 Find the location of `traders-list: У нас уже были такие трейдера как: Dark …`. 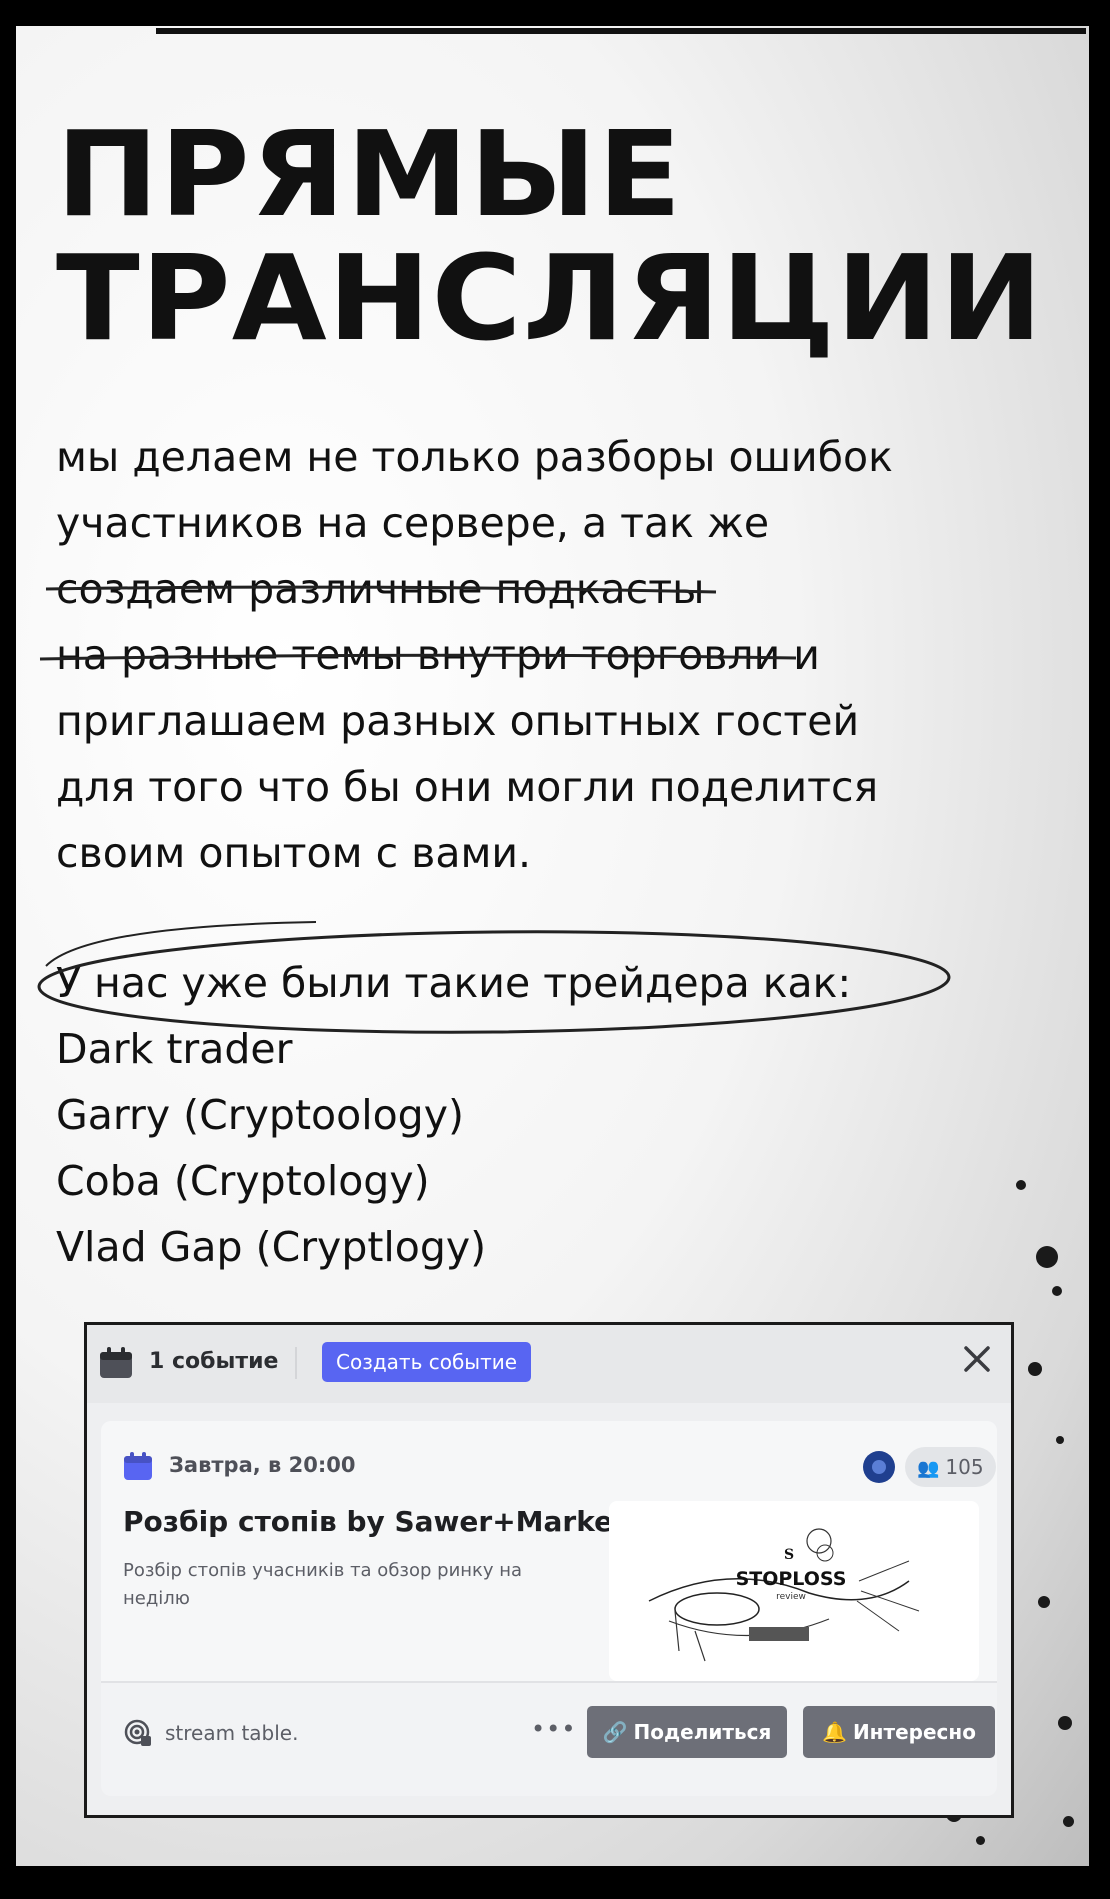

traders-list: У нас уже были такие трейдера как: Dark … is located at coordinates (453, 1115).